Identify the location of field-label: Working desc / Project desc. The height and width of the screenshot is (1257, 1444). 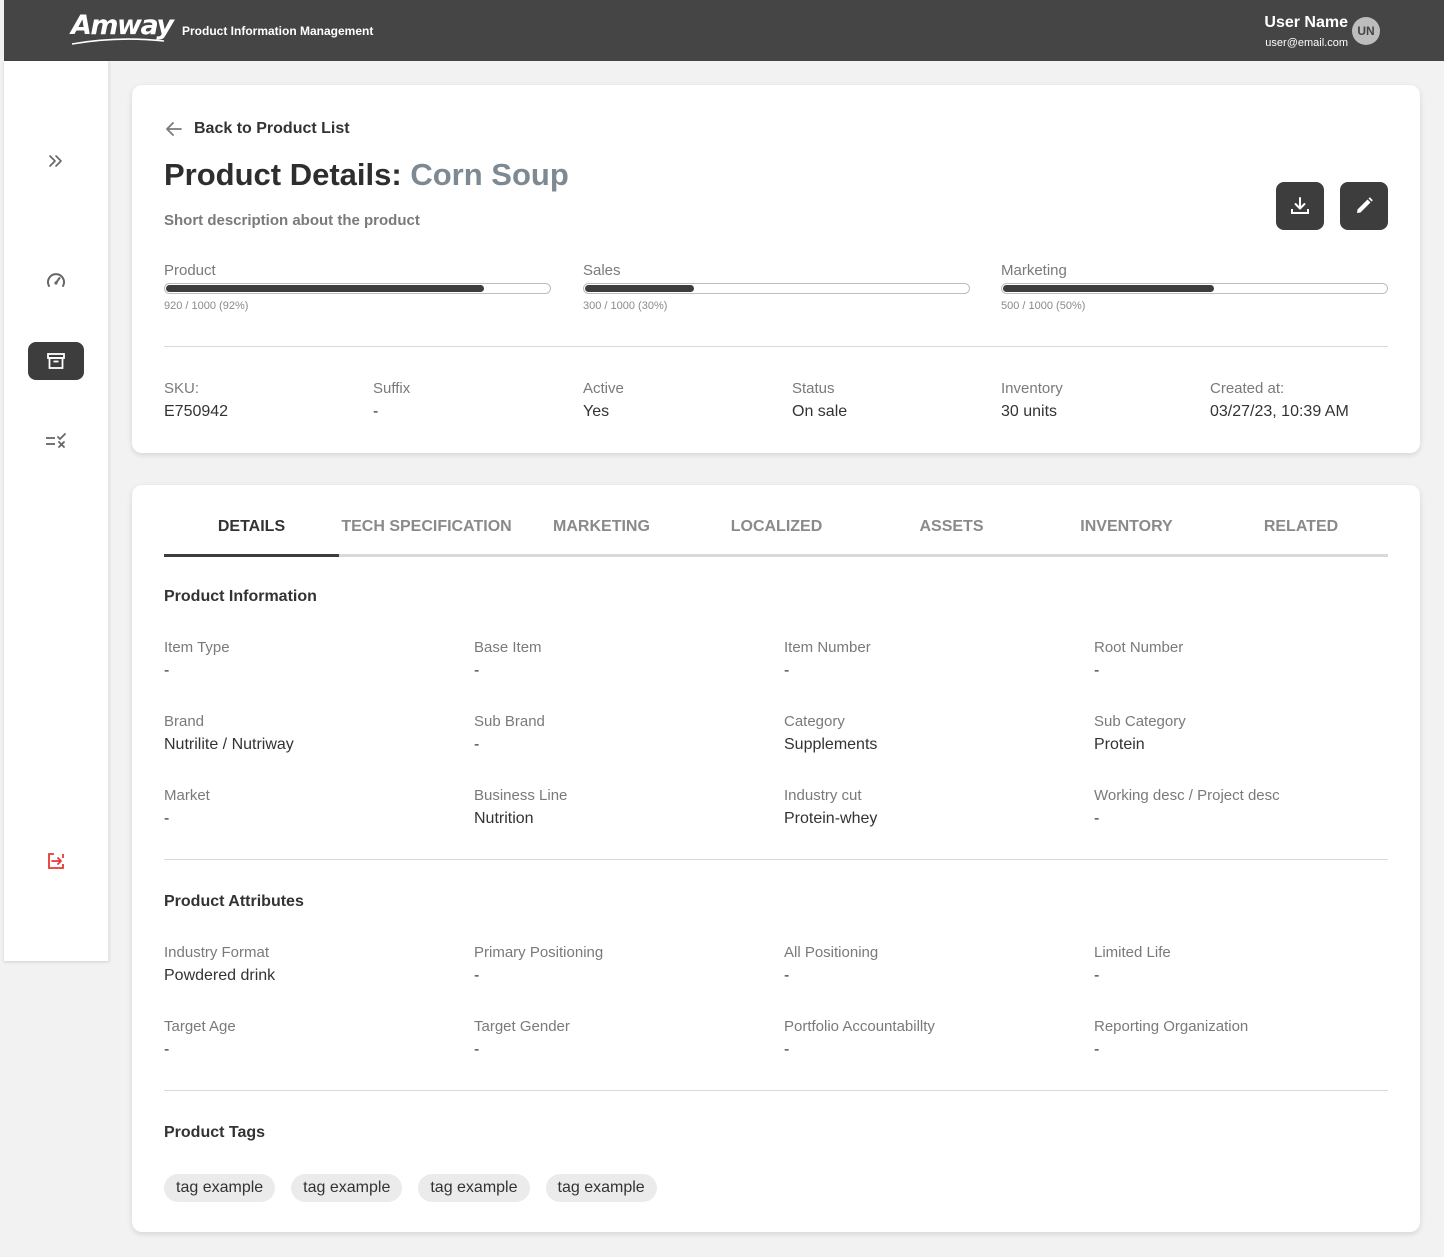
(1187, 795).